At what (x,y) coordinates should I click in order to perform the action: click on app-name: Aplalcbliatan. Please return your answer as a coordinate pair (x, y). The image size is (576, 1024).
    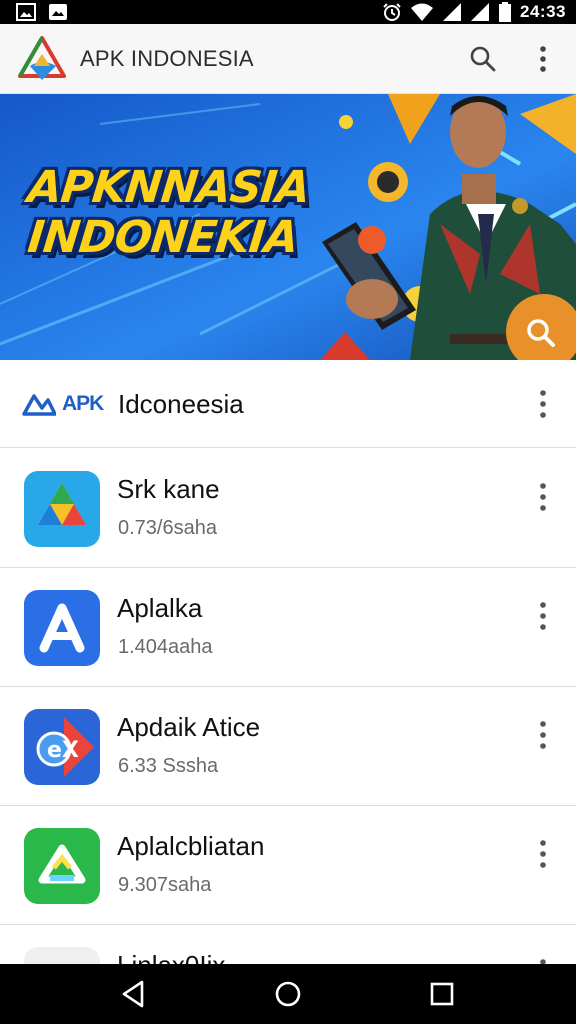
    Looking at the image, I should click on (191, 846).